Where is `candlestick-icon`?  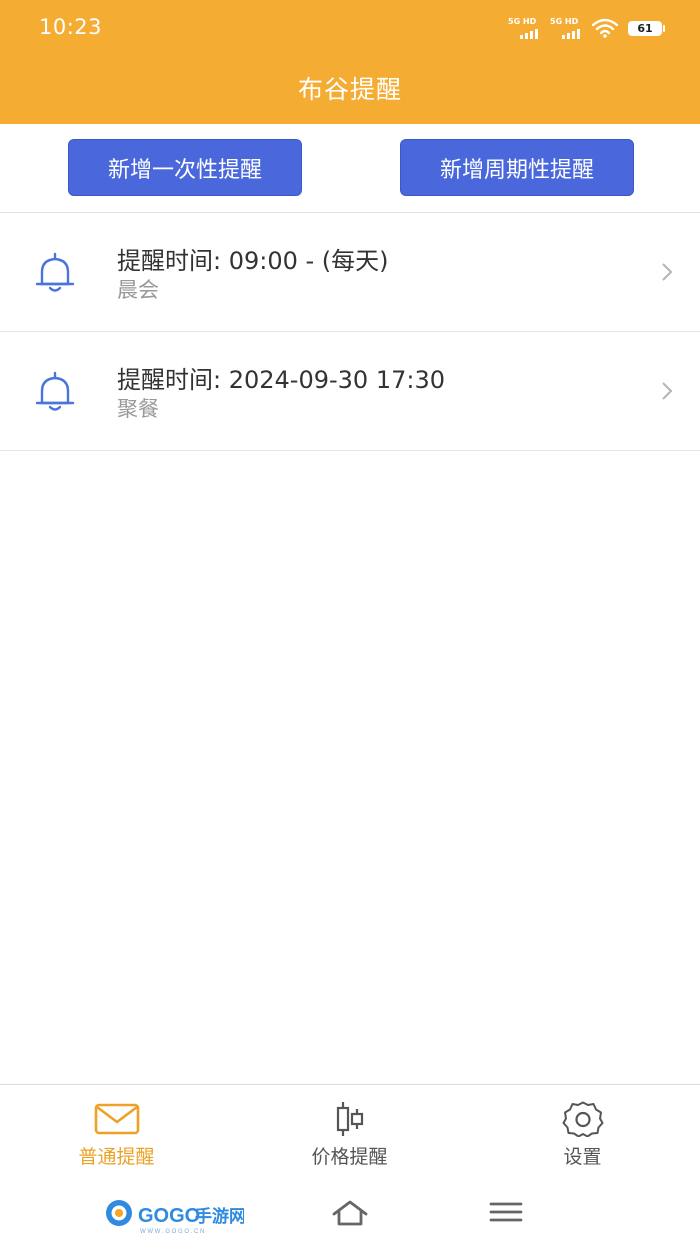 candlestick-icon is located at coordinates (349, 1119).